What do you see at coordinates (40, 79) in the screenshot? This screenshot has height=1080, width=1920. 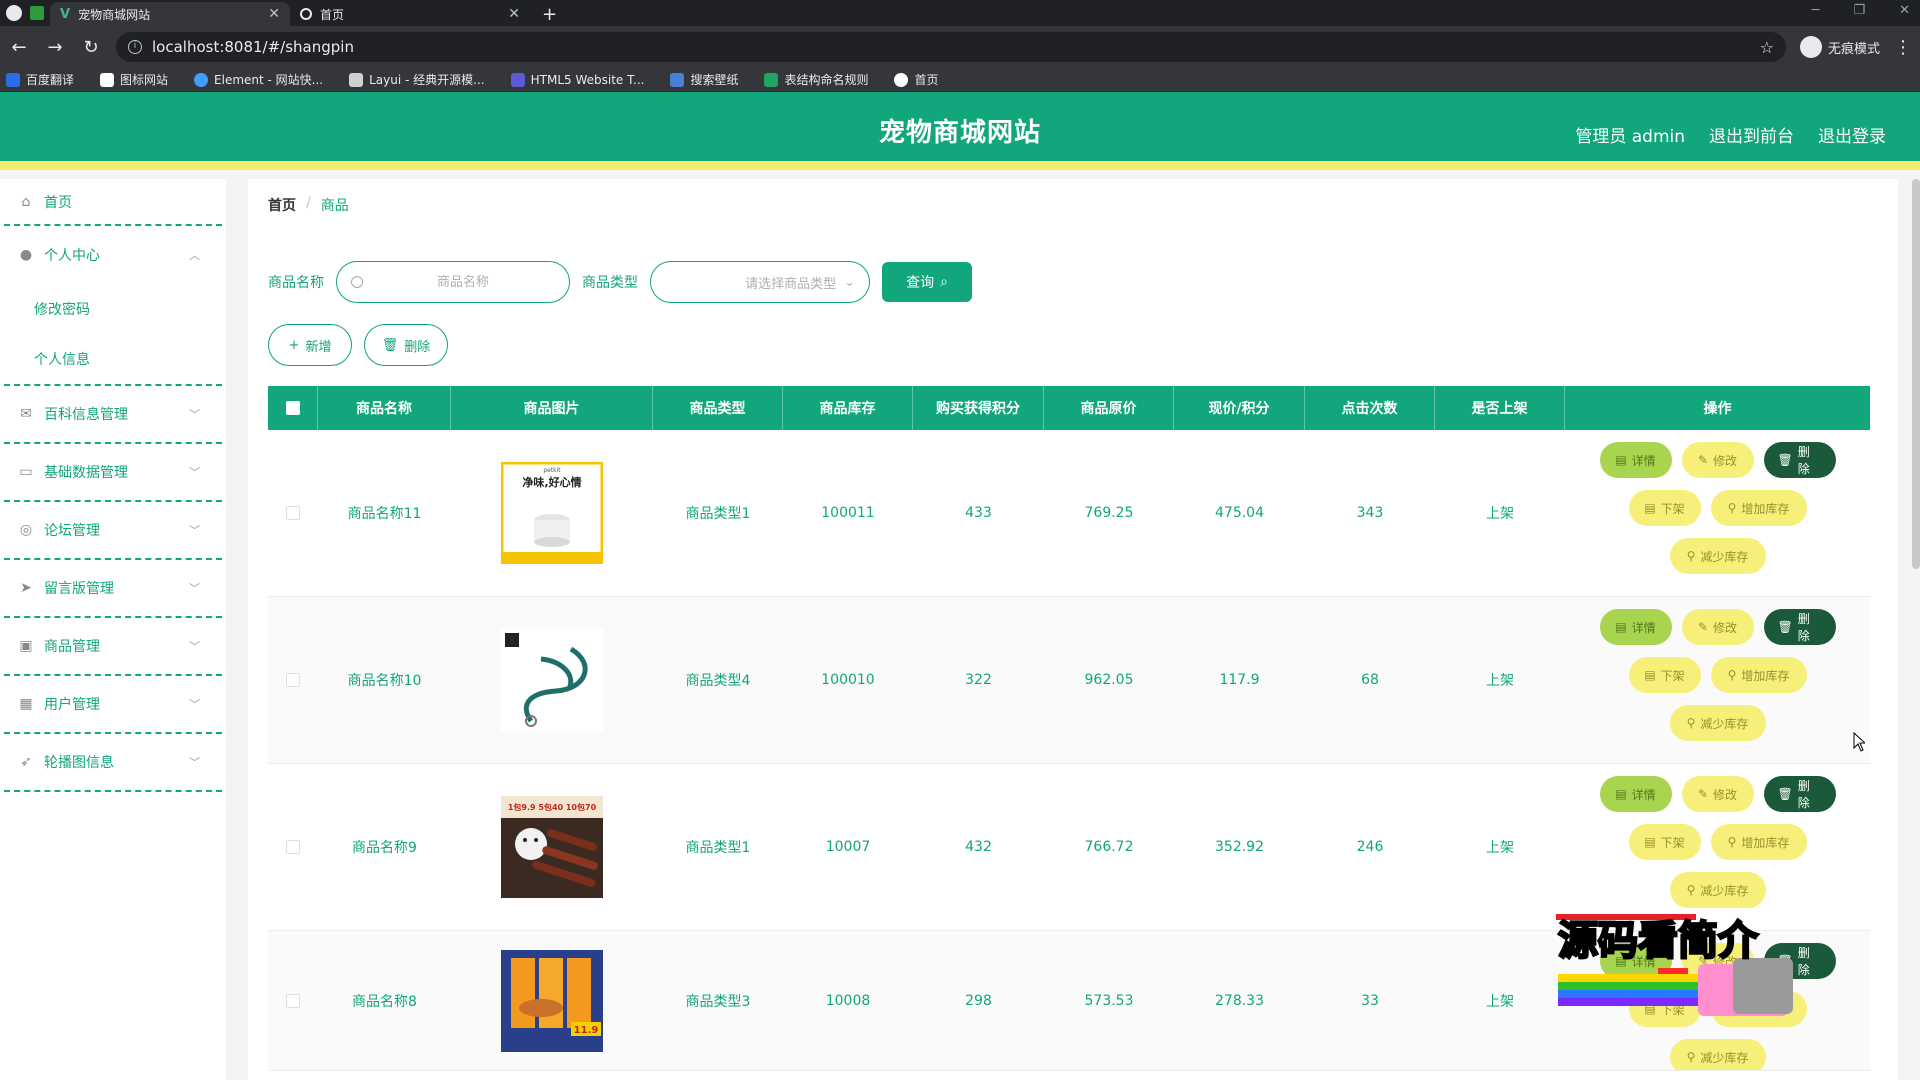 I see `bookmark-item: 百度翻译` at bounding box center [40, 79].